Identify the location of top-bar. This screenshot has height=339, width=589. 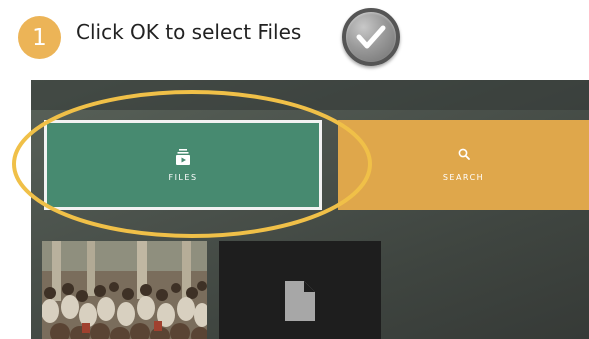
(310, 95).